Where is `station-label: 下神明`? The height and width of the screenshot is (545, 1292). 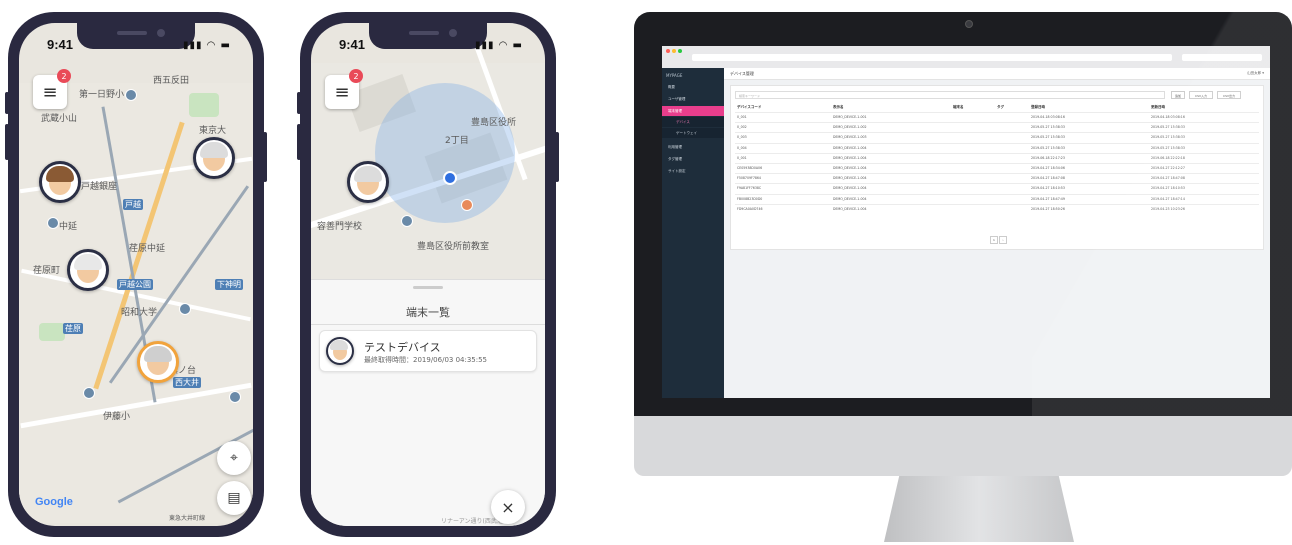
station-label: 下神明 is located at coordinates (229, 284).